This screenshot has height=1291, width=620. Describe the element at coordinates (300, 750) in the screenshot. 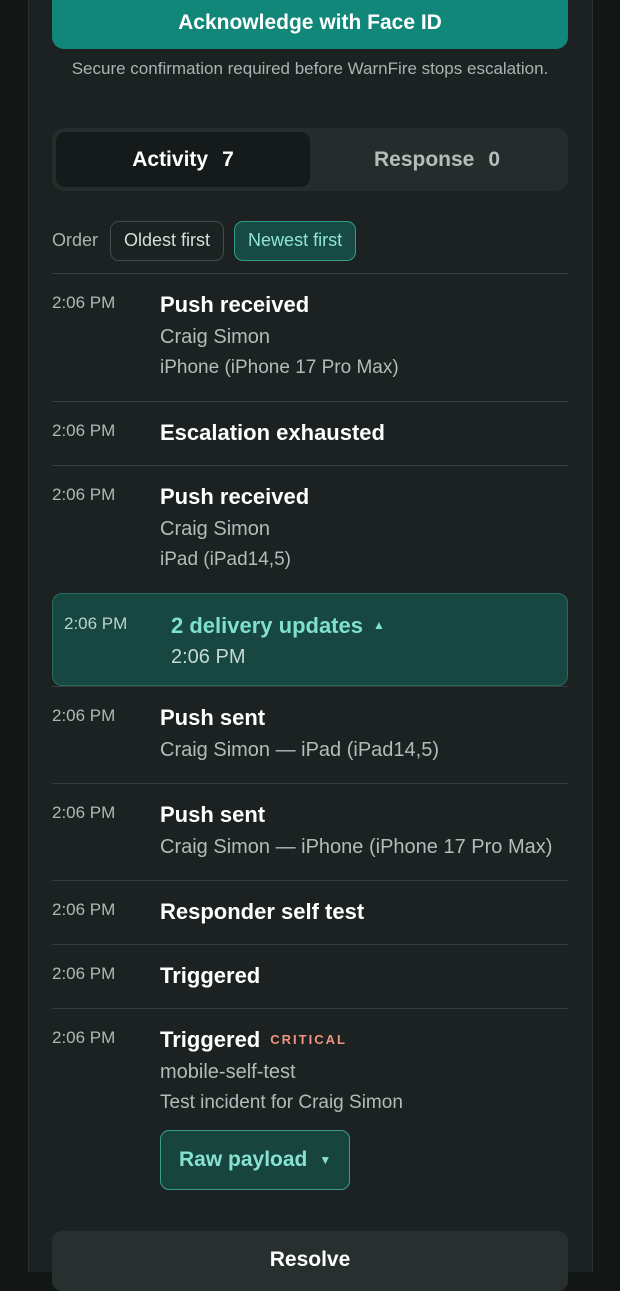

I see `entry-detail: Craig Simon — iPad (iPad14,5)` at that location.